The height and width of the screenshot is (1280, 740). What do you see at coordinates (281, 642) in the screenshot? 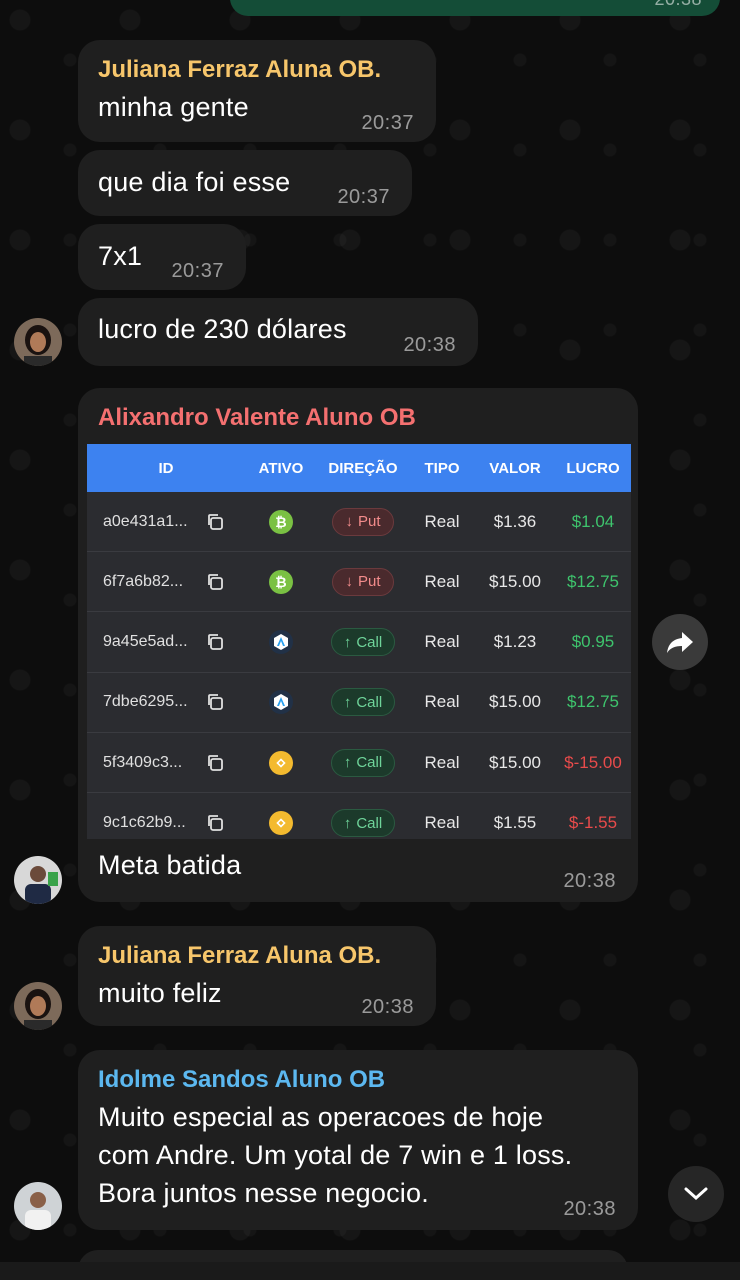
I see `arbitrum-icon` at bounding box center [281, 642].